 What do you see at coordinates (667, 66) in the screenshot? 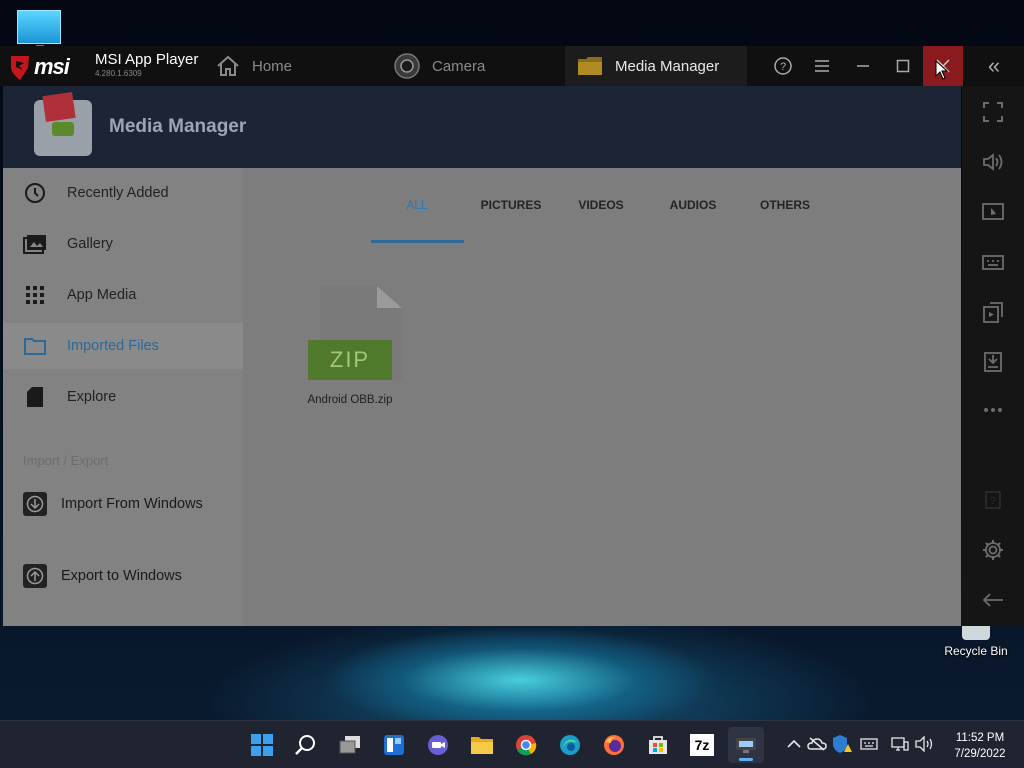
I see `tab-media-manager-label: Media Manager` at bounding box center [667, 66].